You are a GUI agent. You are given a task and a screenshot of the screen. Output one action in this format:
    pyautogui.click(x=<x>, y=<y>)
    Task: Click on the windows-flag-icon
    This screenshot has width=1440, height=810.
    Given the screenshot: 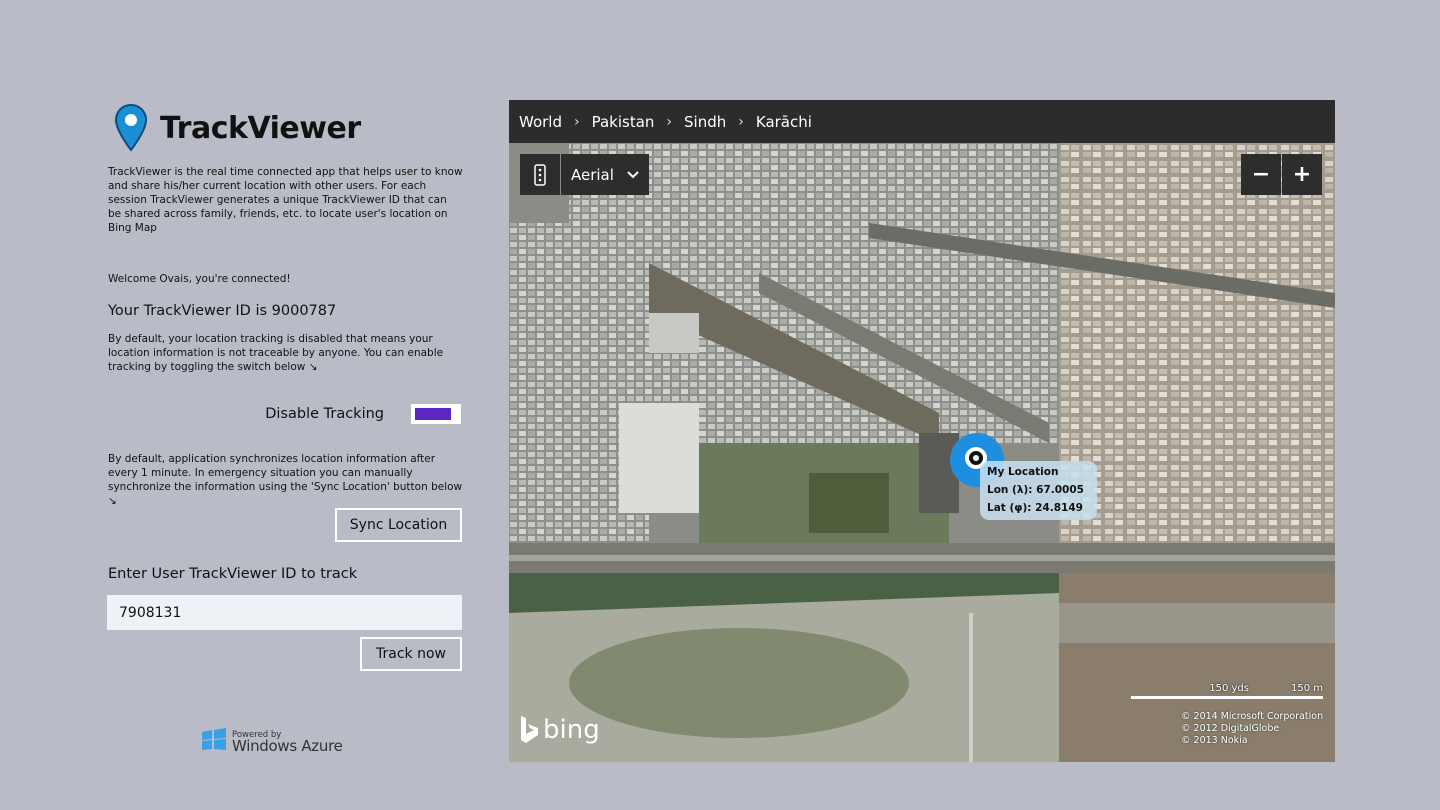 What is the action you would take?
    pyautogui.click(x=214, y=739)
    